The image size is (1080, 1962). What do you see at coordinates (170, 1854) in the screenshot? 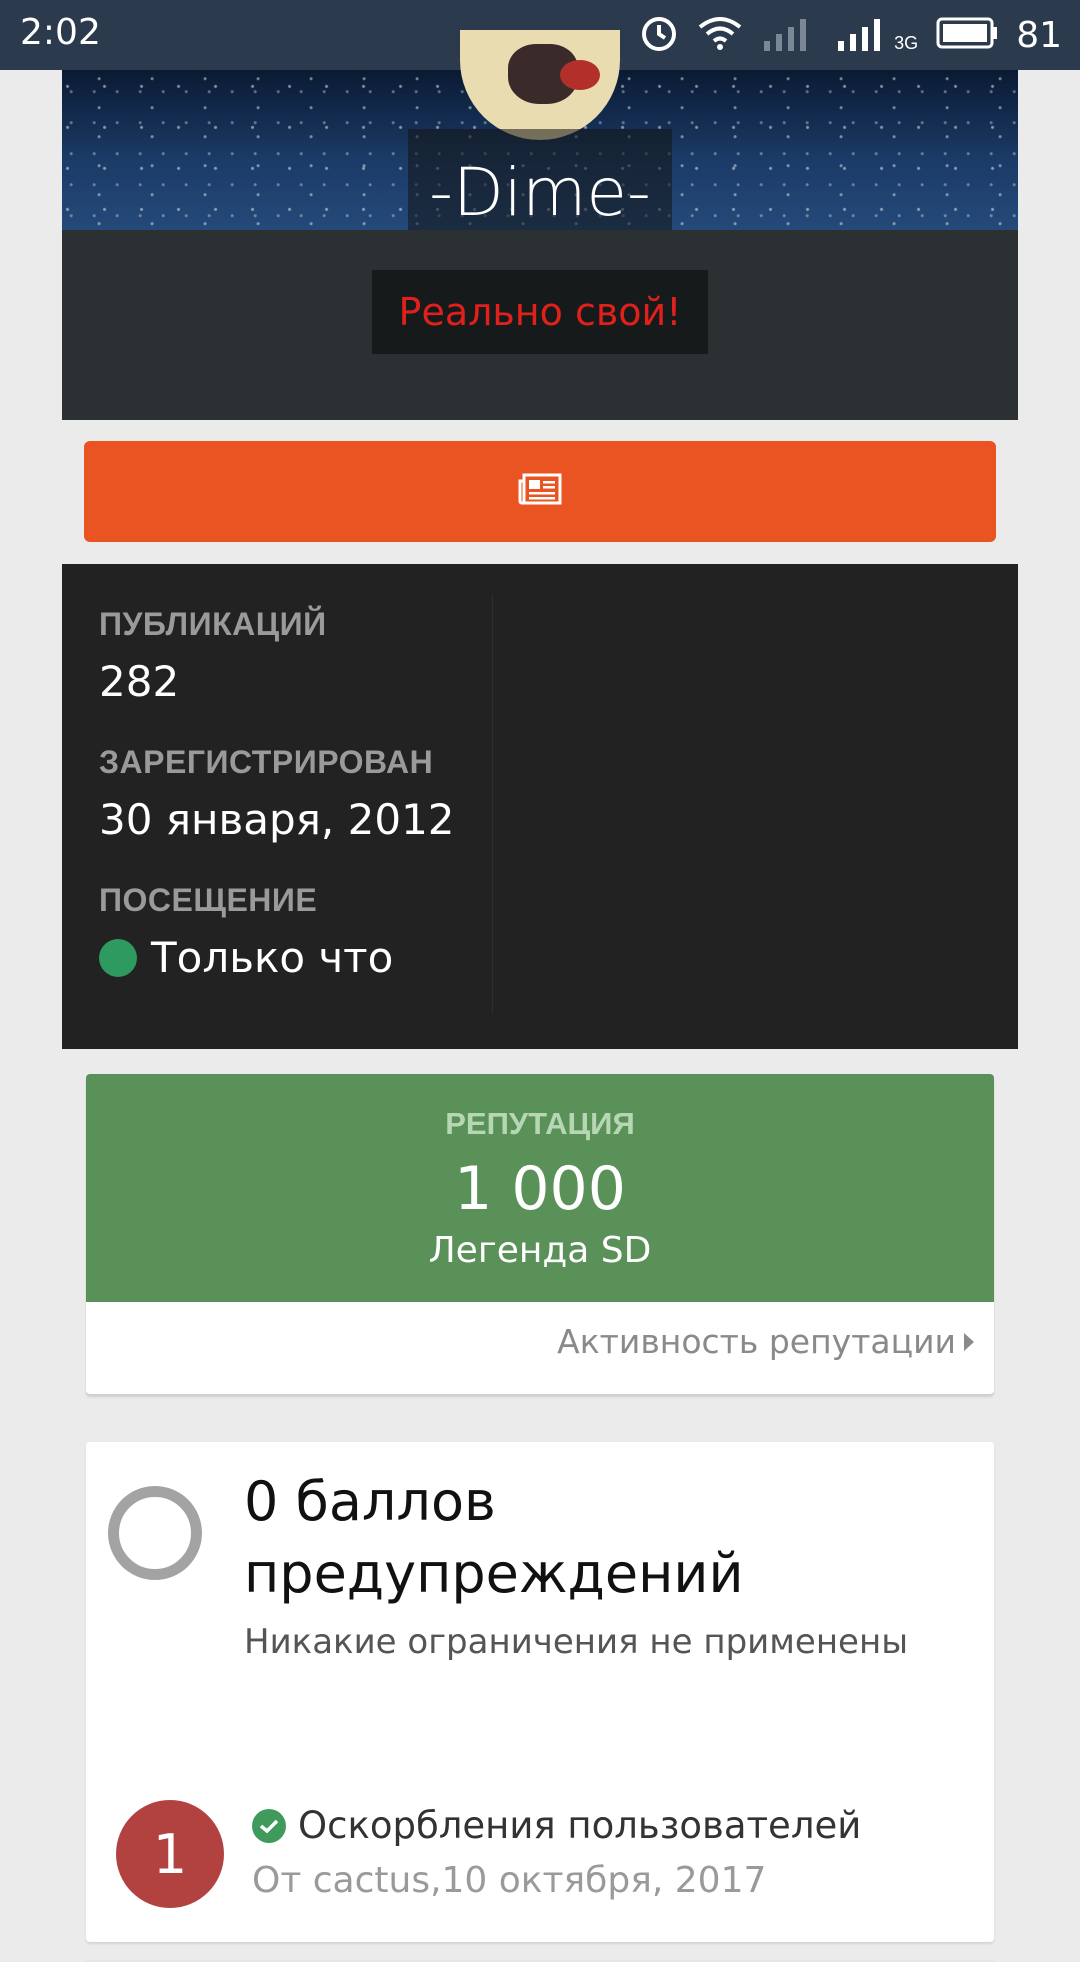
I see `warning-points-badge: 1` at bounding box center [170, 1854].